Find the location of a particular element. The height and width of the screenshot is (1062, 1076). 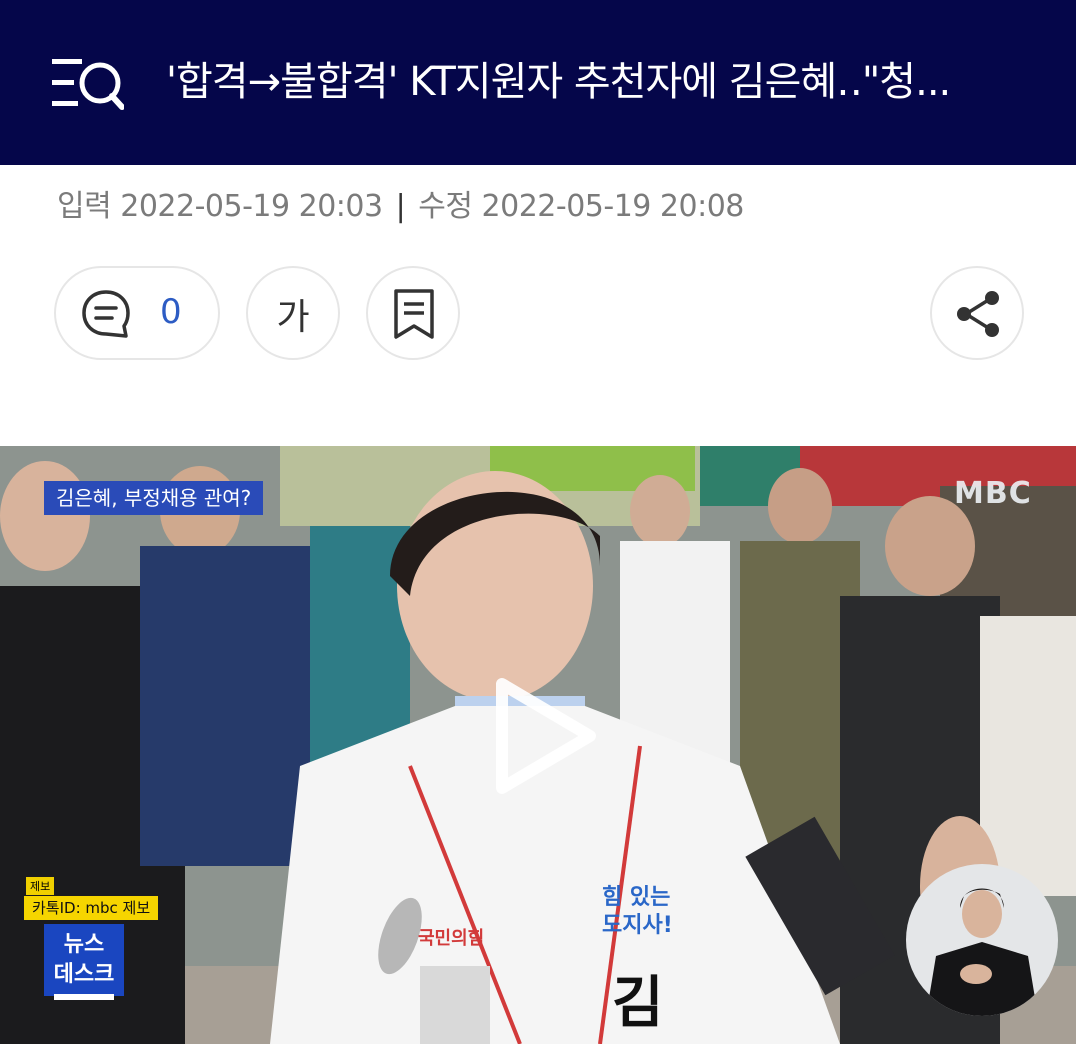

bookmark-button is located at coordinates (413, 313).